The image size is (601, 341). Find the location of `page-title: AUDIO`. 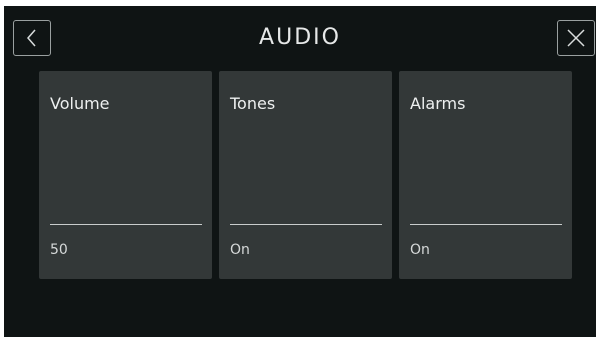

page-title: AUDIO is located at coordinates (300, 37).